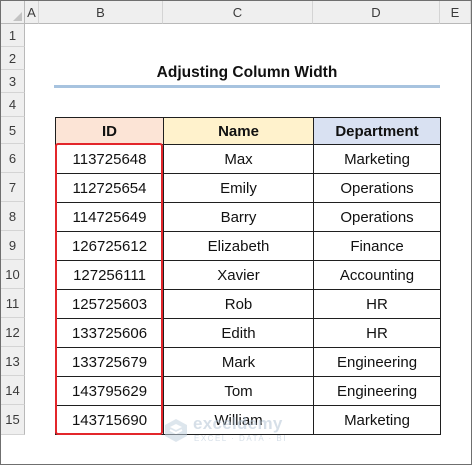 The height and width of the screenshot is (465, 472). I want to click on row-header-9: 9, so click(13, 245).